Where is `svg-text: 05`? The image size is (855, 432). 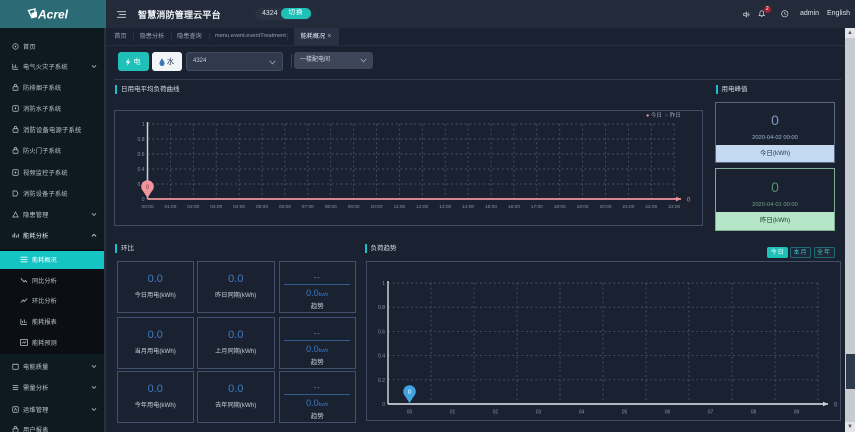 svg-text: 05 is located at coordinates (625, 413).